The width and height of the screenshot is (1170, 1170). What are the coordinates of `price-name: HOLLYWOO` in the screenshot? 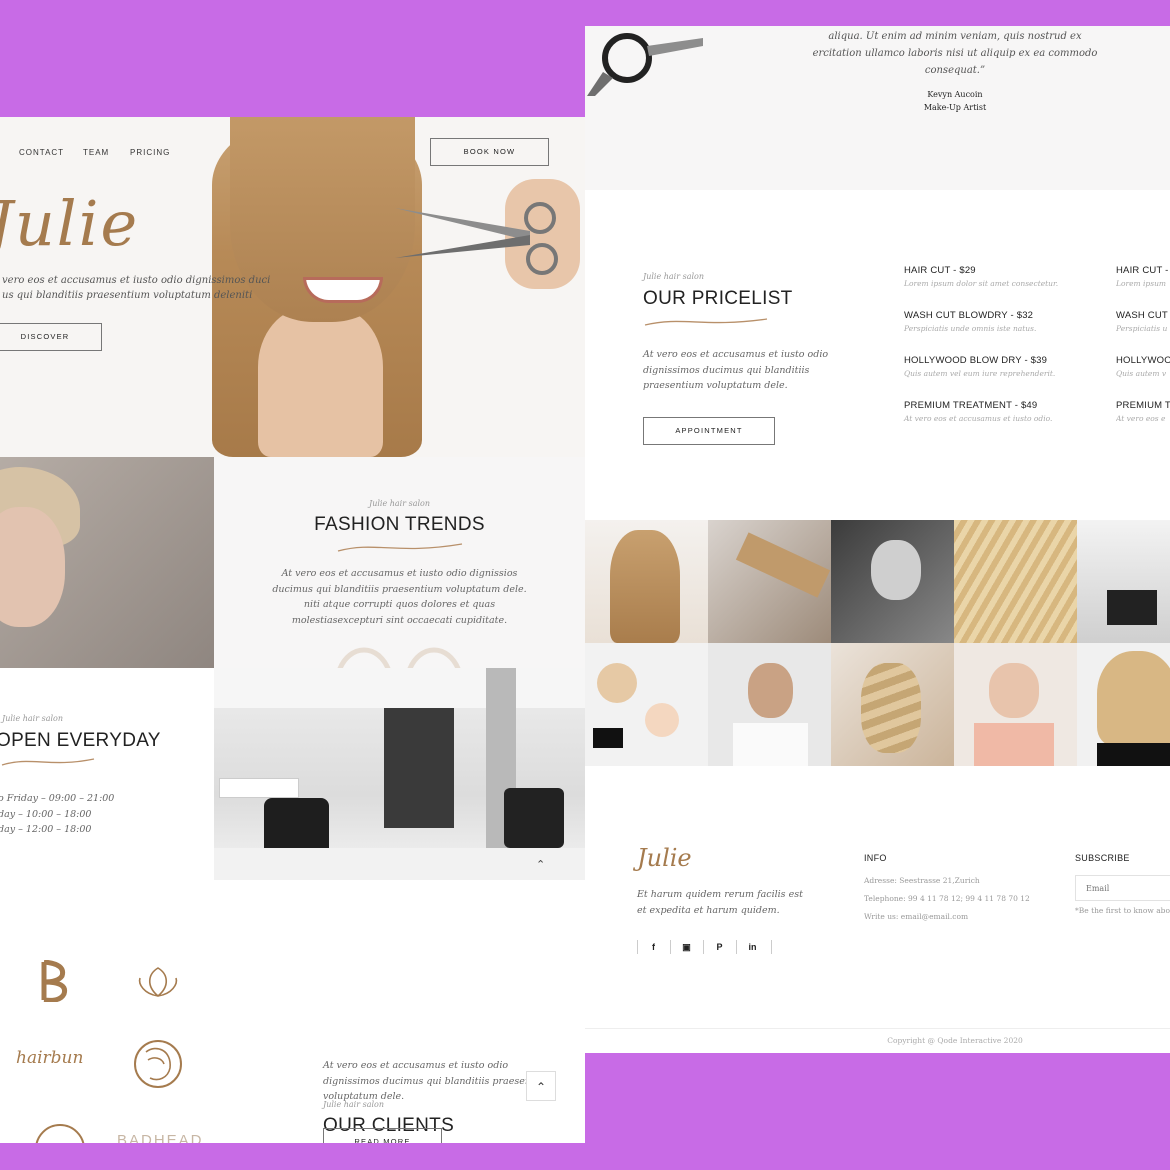 It's located at (1143, 360).